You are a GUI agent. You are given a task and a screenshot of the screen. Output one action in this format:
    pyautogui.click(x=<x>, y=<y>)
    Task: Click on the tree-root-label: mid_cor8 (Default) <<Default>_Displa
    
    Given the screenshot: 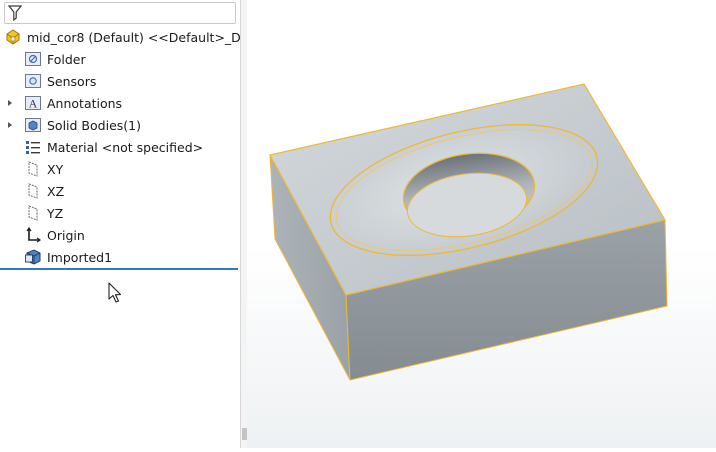 What is the action you would take?
    pyautogui.click(x=148, y=37)
    